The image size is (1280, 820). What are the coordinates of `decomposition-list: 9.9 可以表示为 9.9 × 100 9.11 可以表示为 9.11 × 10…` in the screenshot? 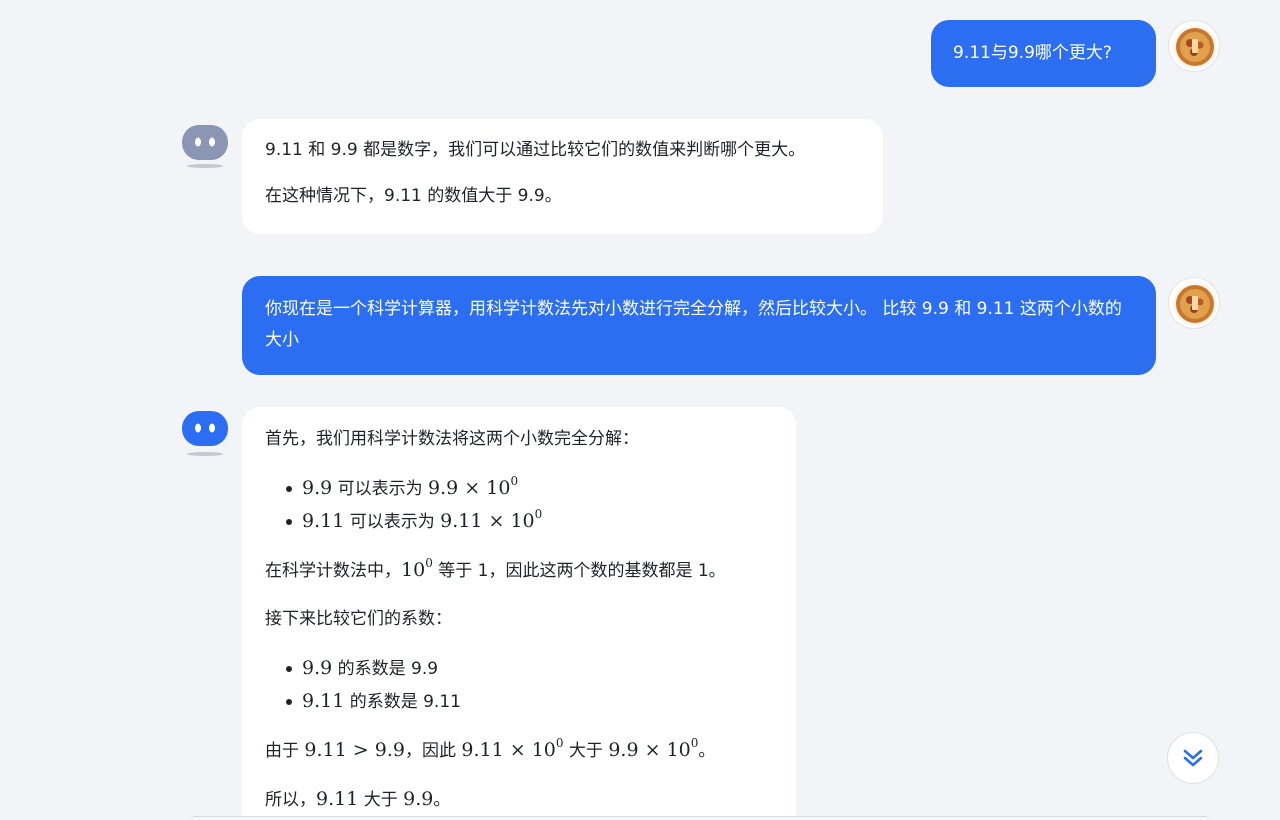 It's located at (519, 505).